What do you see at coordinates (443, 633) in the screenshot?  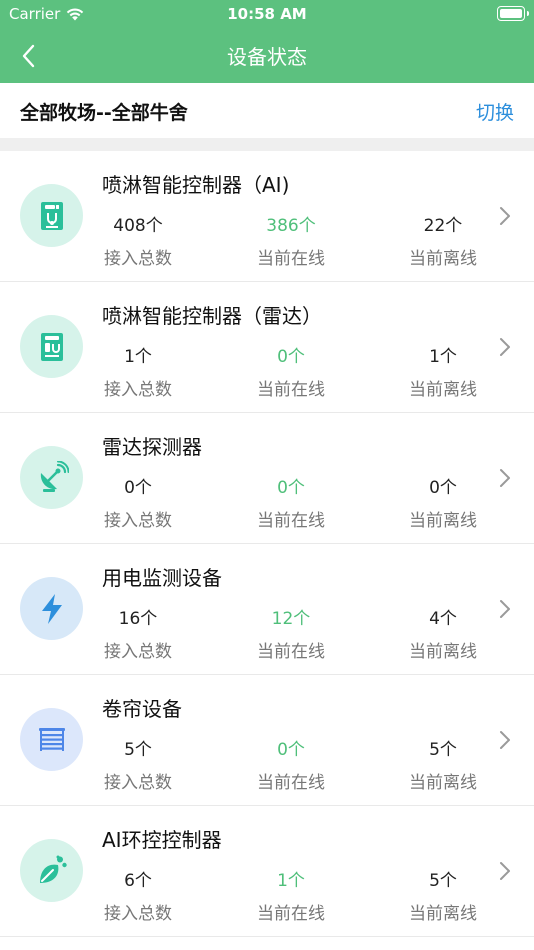 I see `offline-count-stat: 4个 当前离线` at bounding box center [443, 633].